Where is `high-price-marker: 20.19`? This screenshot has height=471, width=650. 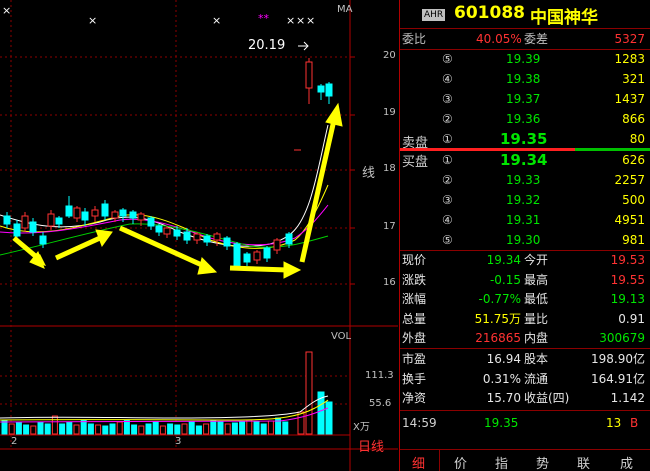
high-price-marker: 20.19 is located at coordinates (267, 45).